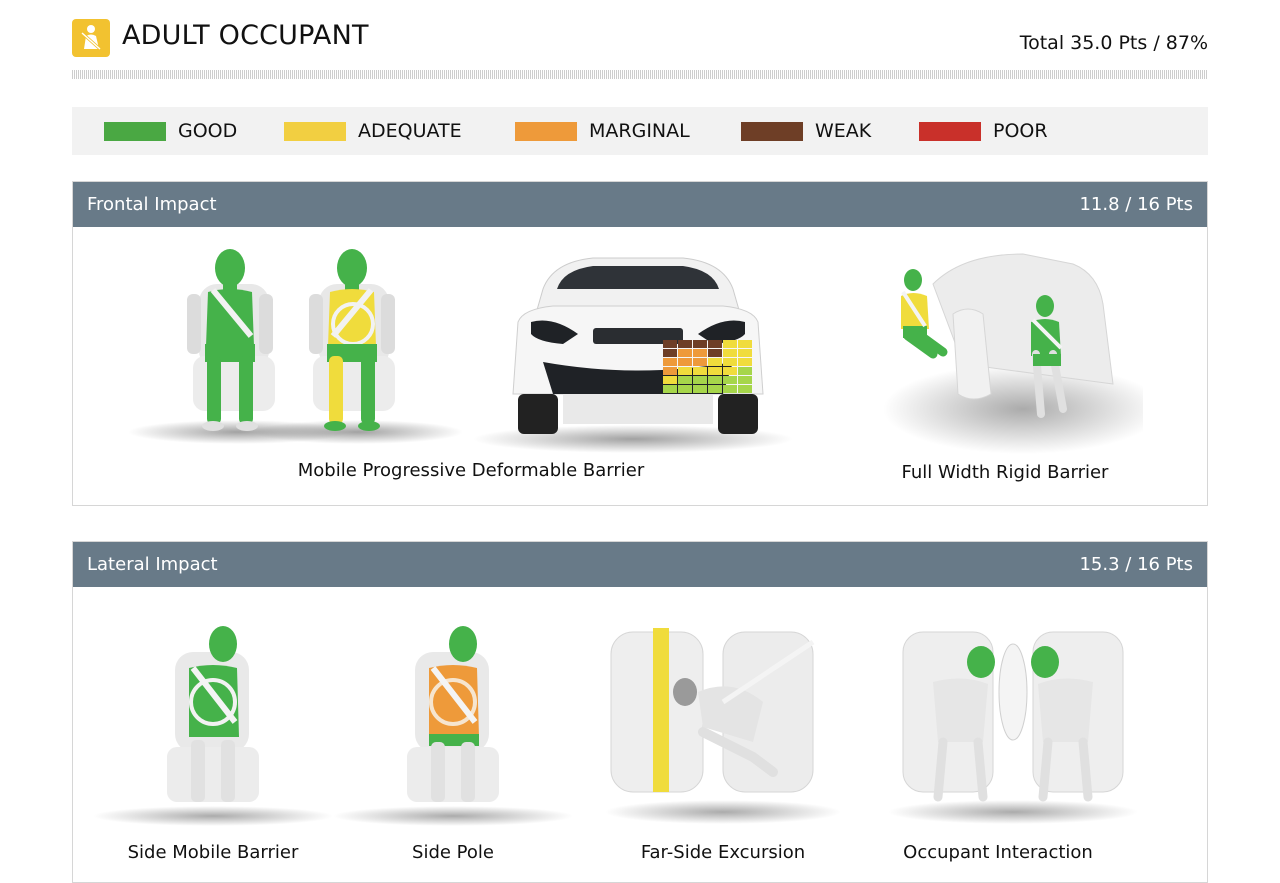 The height and width of the screenshot is (883, 1280). I want to click on panel-score: 15.3 / 16 Pts, so click(1136, 564).